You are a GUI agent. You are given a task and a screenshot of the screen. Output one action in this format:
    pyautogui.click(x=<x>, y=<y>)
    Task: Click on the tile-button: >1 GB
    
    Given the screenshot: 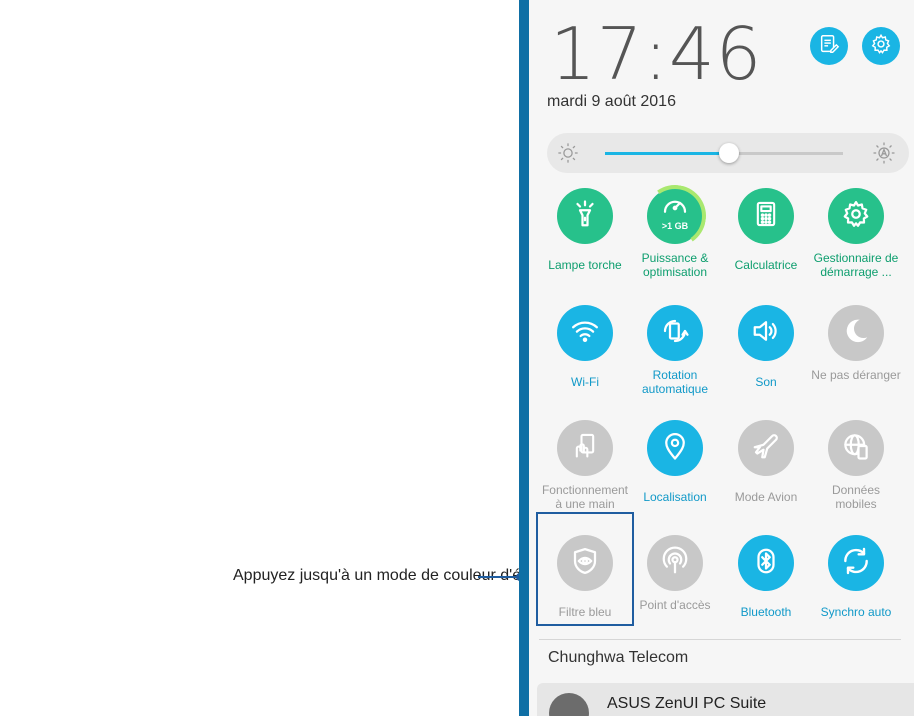 What is the action you would take?
    pyautogui.click(x=675, y=216)
    